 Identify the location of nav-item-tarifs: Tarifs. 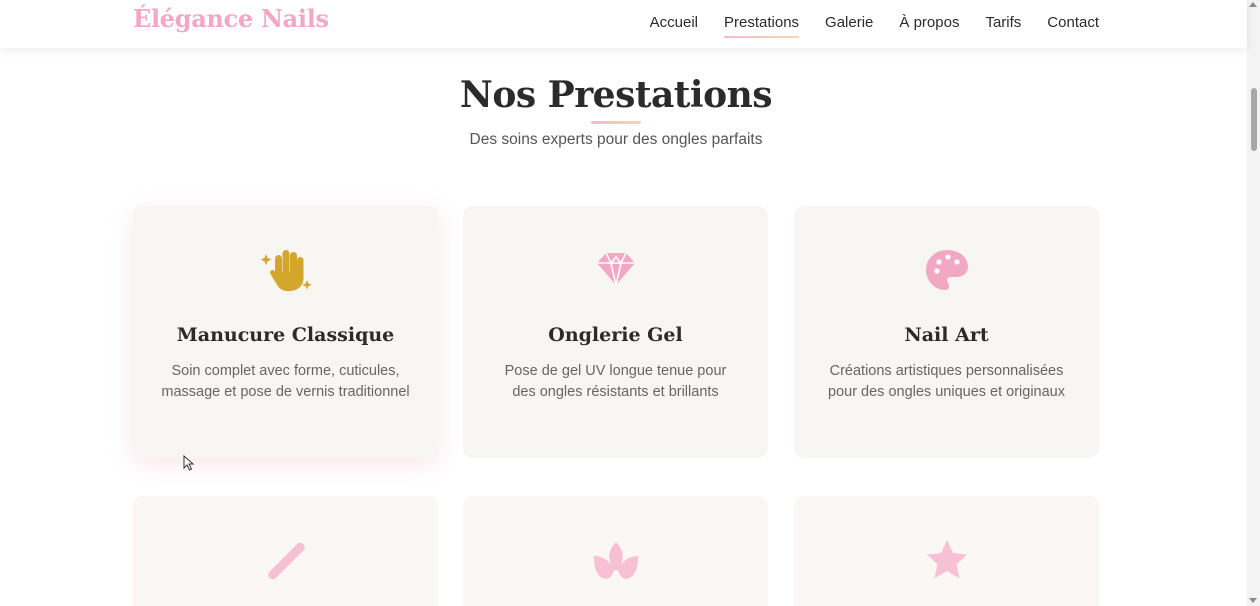
(1003, 22).